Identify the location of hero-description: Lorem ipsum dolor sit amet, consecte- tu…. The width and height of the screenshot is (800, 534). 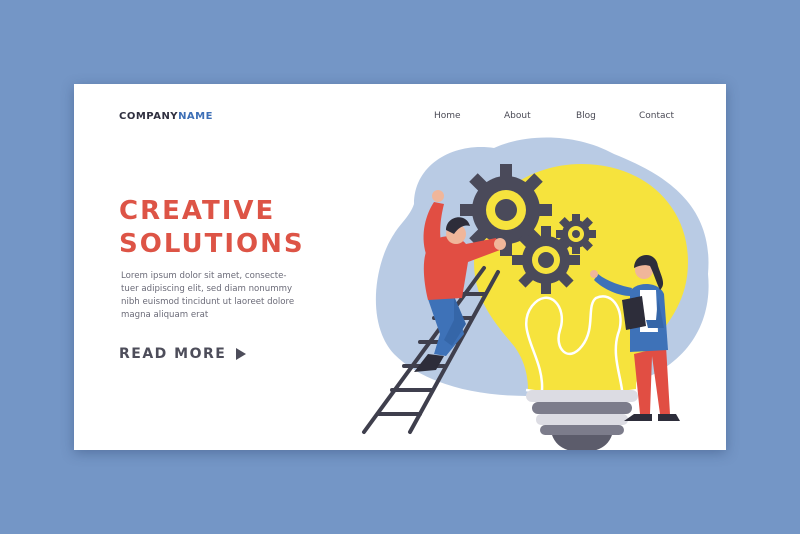
(208, 296).